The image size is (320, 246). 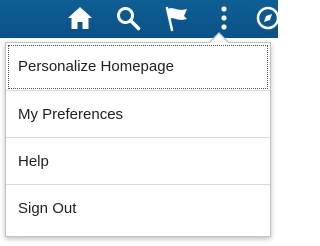 I want to click on header-toolbar, so click(x=140, y=19).